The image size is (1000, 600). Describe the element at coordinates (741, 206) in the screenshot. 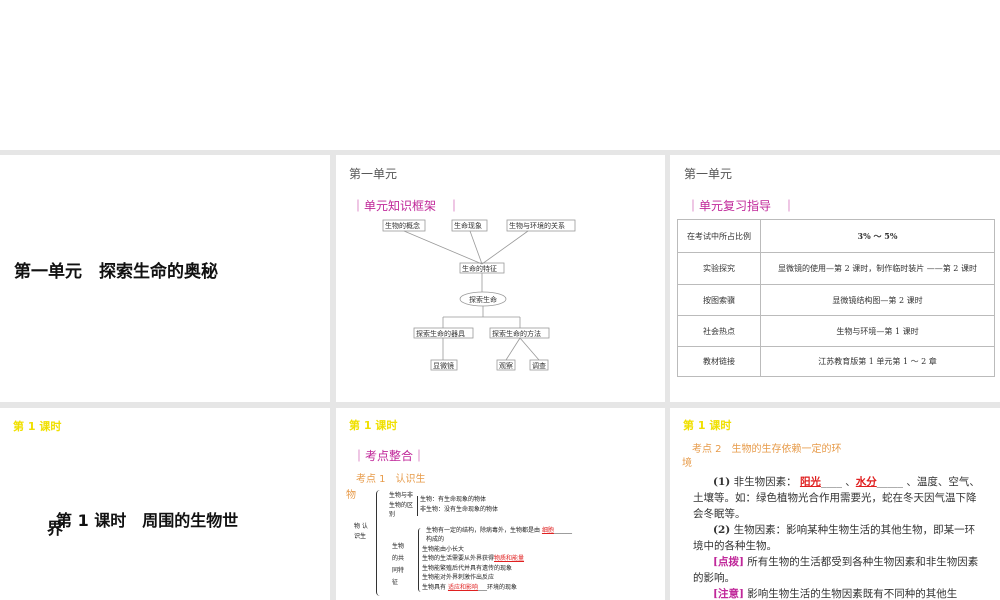

I see `section-heading: ｜单元复习指导 ｜` at that location.